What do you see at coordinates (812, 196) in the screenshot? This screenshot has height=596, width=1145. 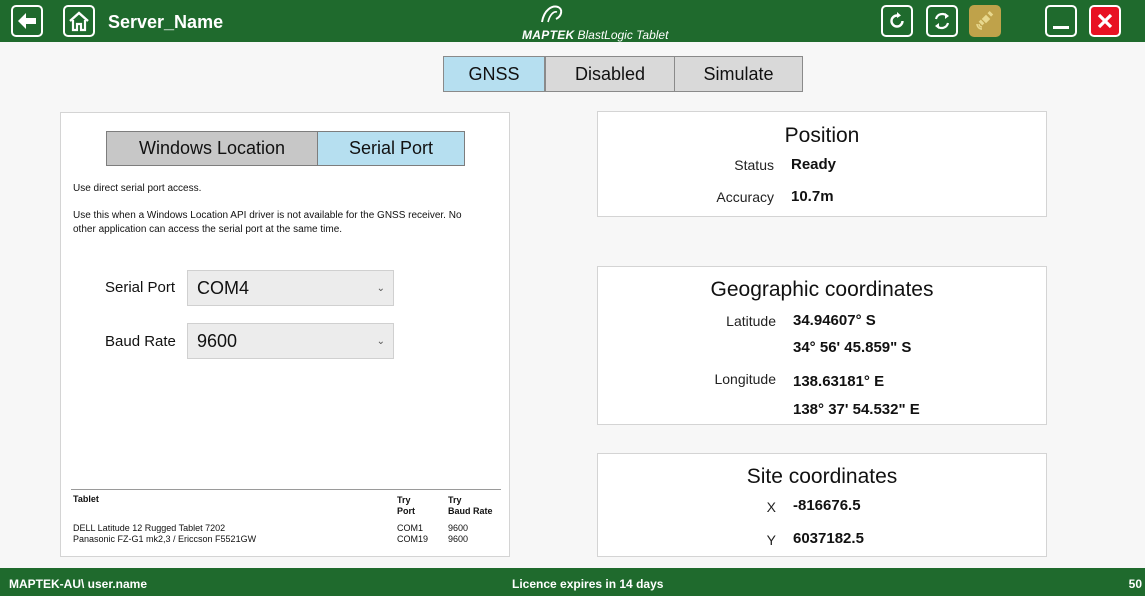 I see `accuracy-value: 10.7m` at bounding box center [812, 196].